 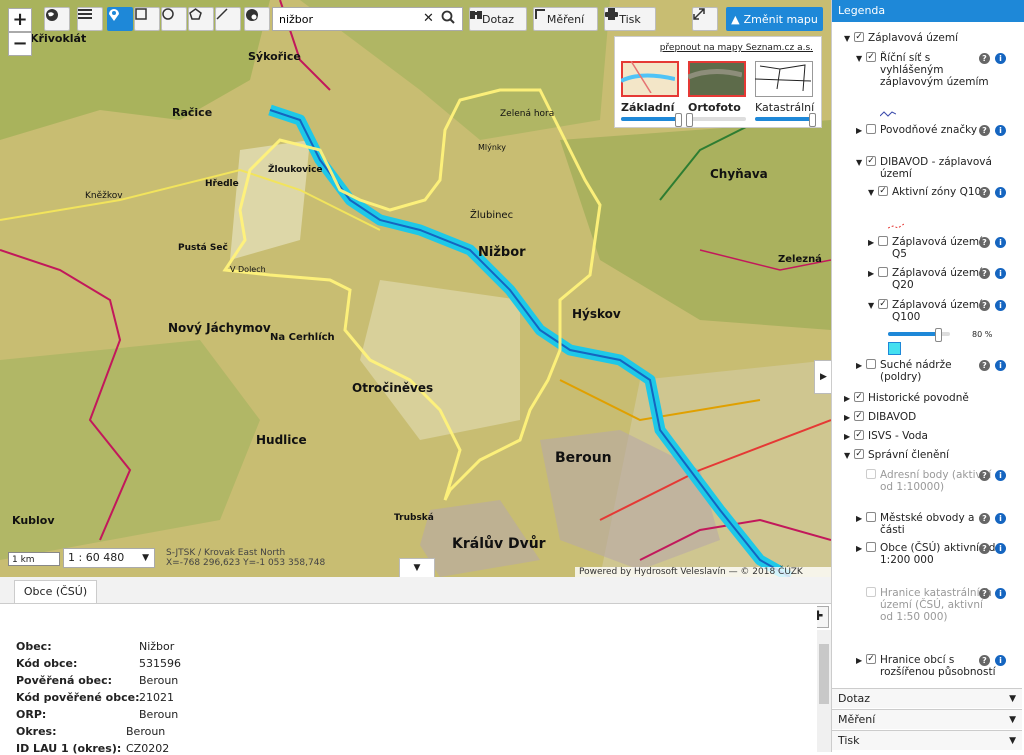 I want to click on collapse-bottom-panel-button: ▼, so click(x=417, y=567).